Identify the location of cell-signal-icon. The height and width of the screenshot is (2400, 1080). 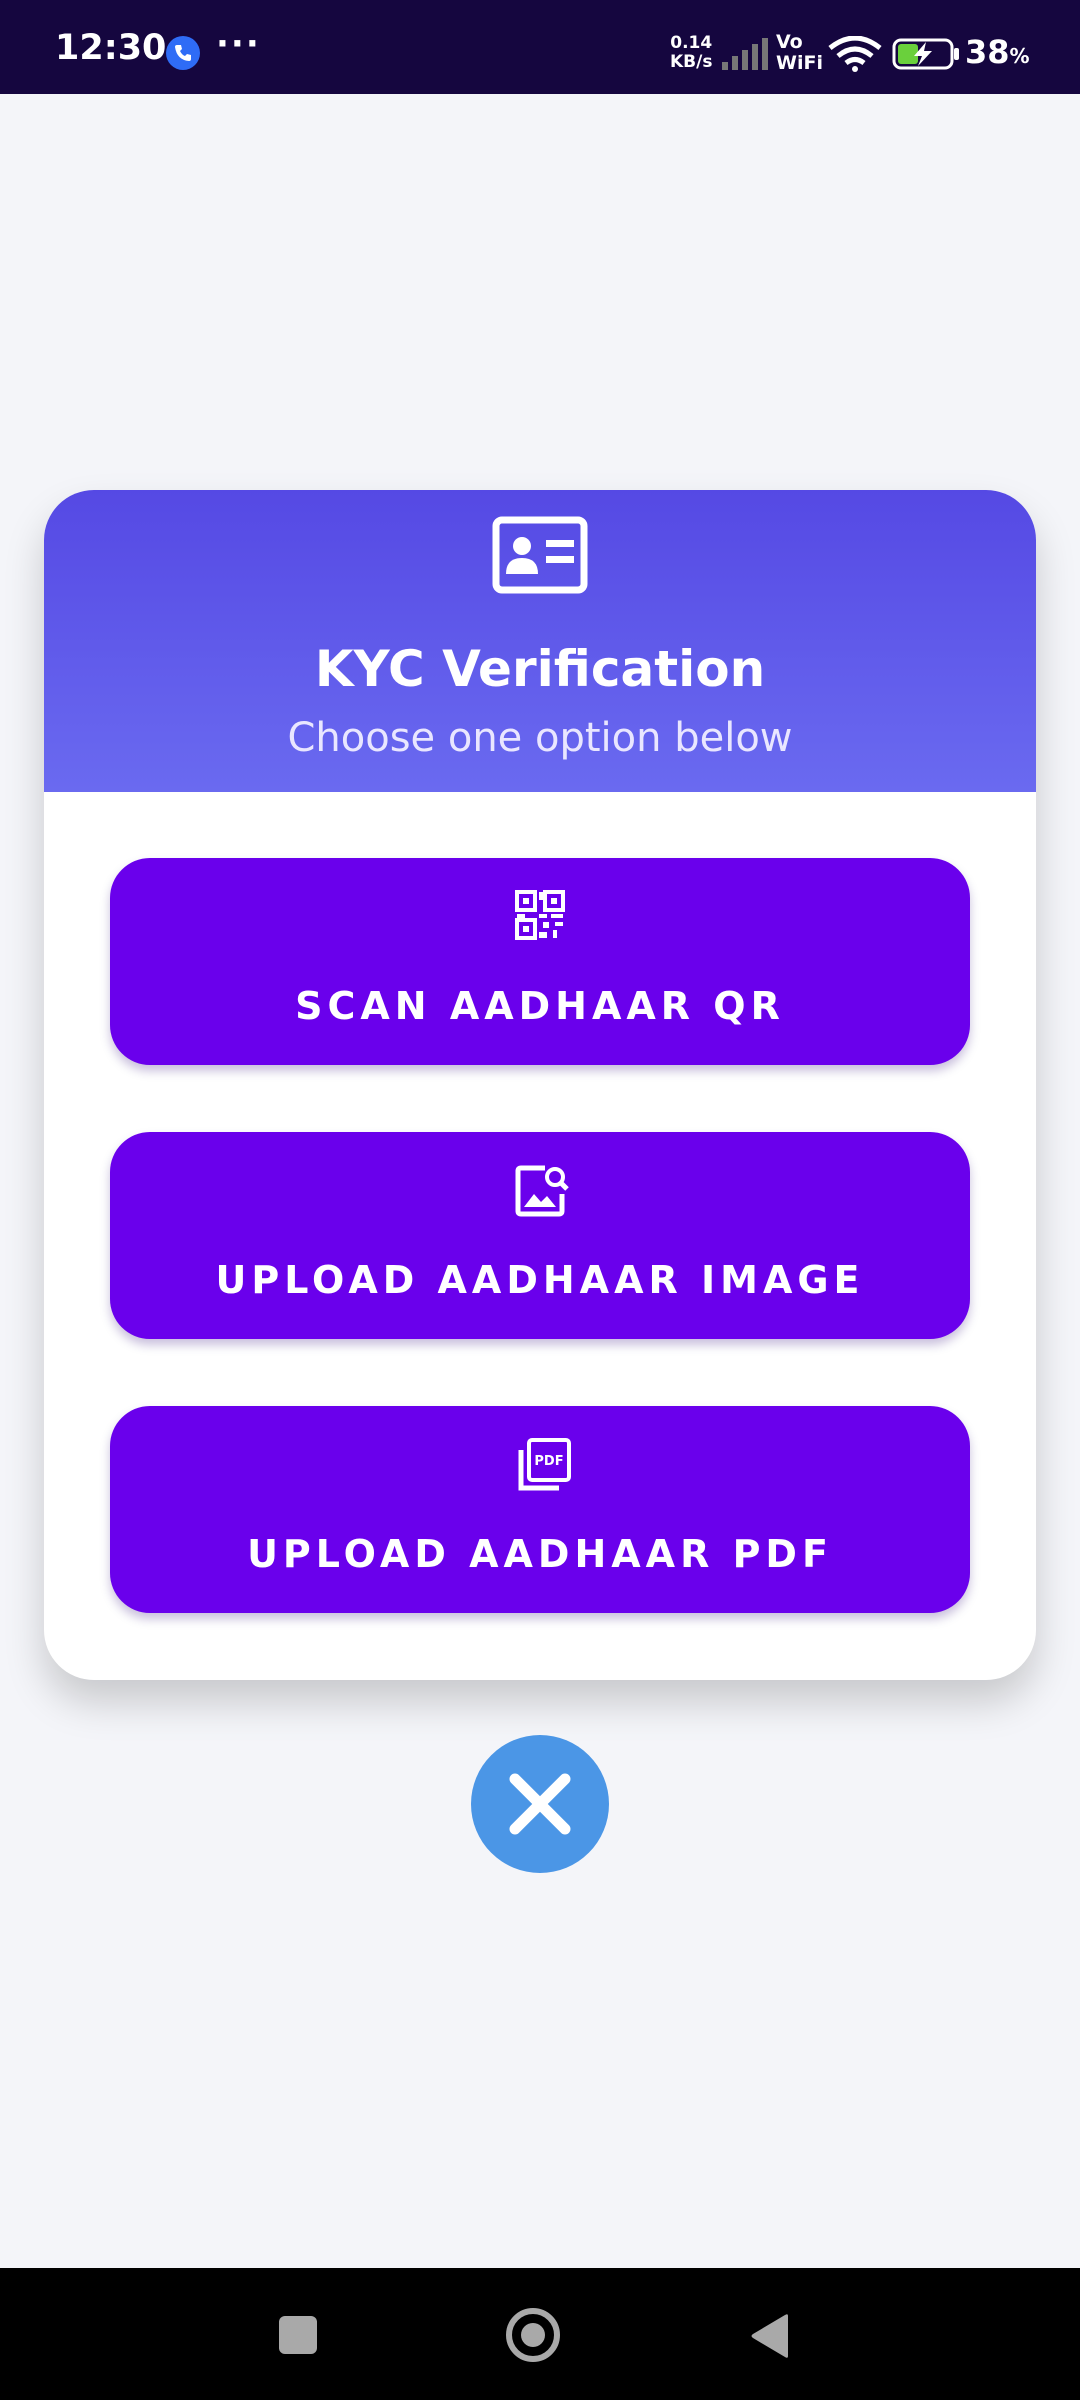
(745, 54).